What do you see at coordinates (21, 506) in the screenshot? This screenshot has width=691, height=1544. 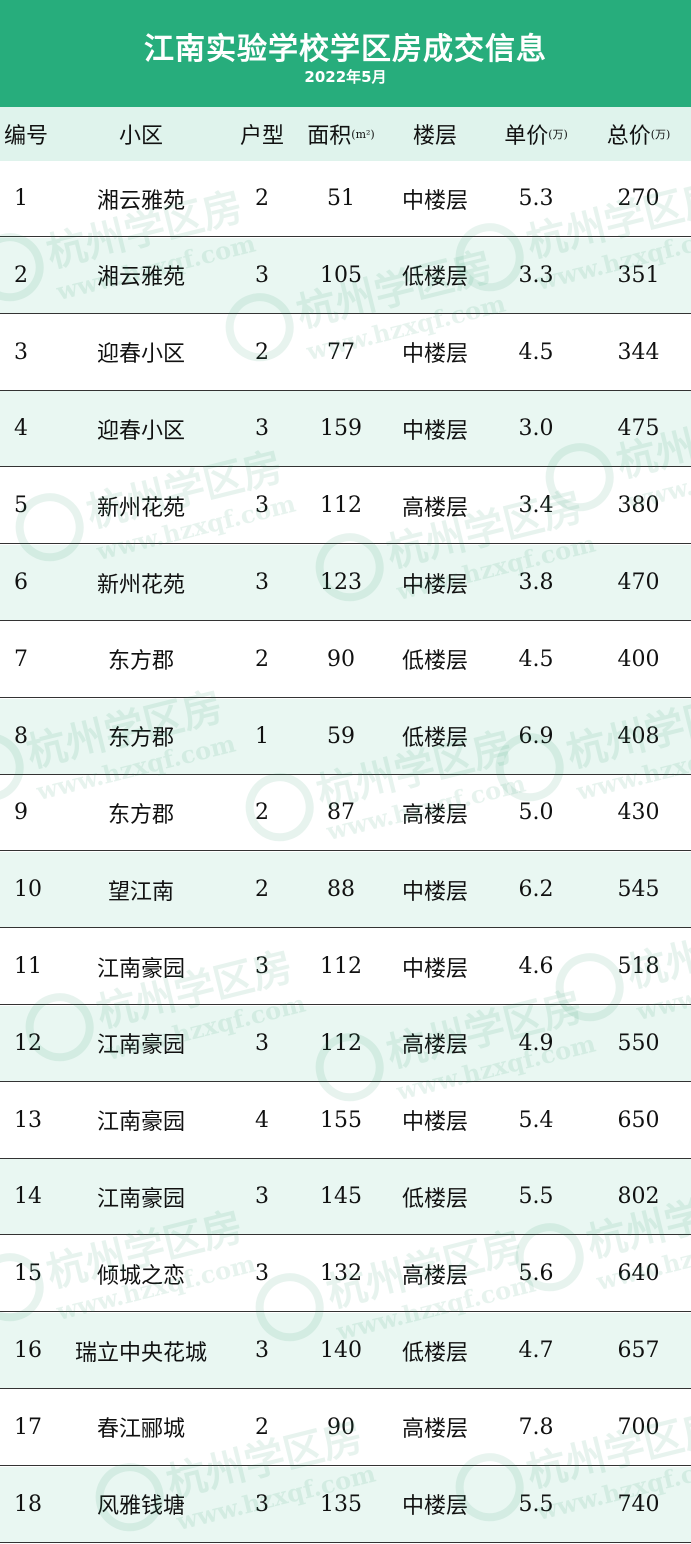 I see `cell-no: 5` at bounding box center [21, 506].